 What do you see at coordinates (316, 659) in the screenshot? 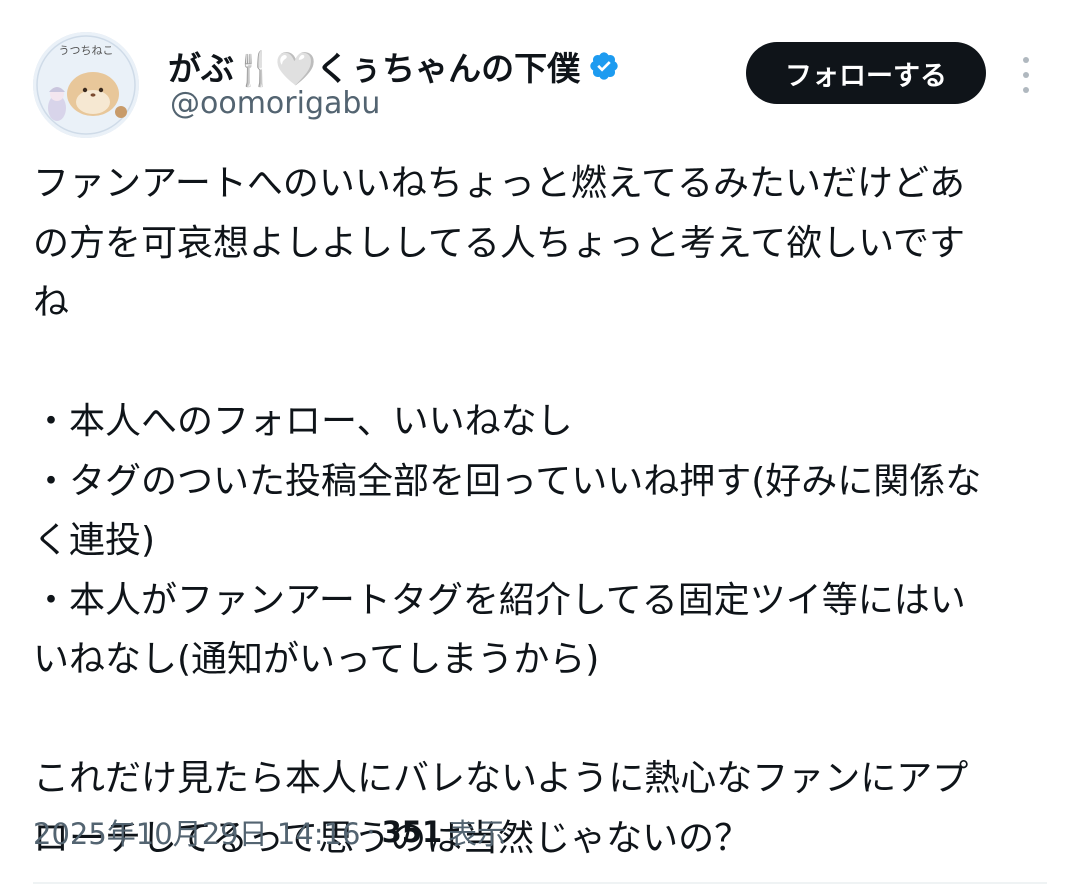
I see `tweet-text-line: いねなし(通知がいってしまうから)` at bounding box center [316, 659].